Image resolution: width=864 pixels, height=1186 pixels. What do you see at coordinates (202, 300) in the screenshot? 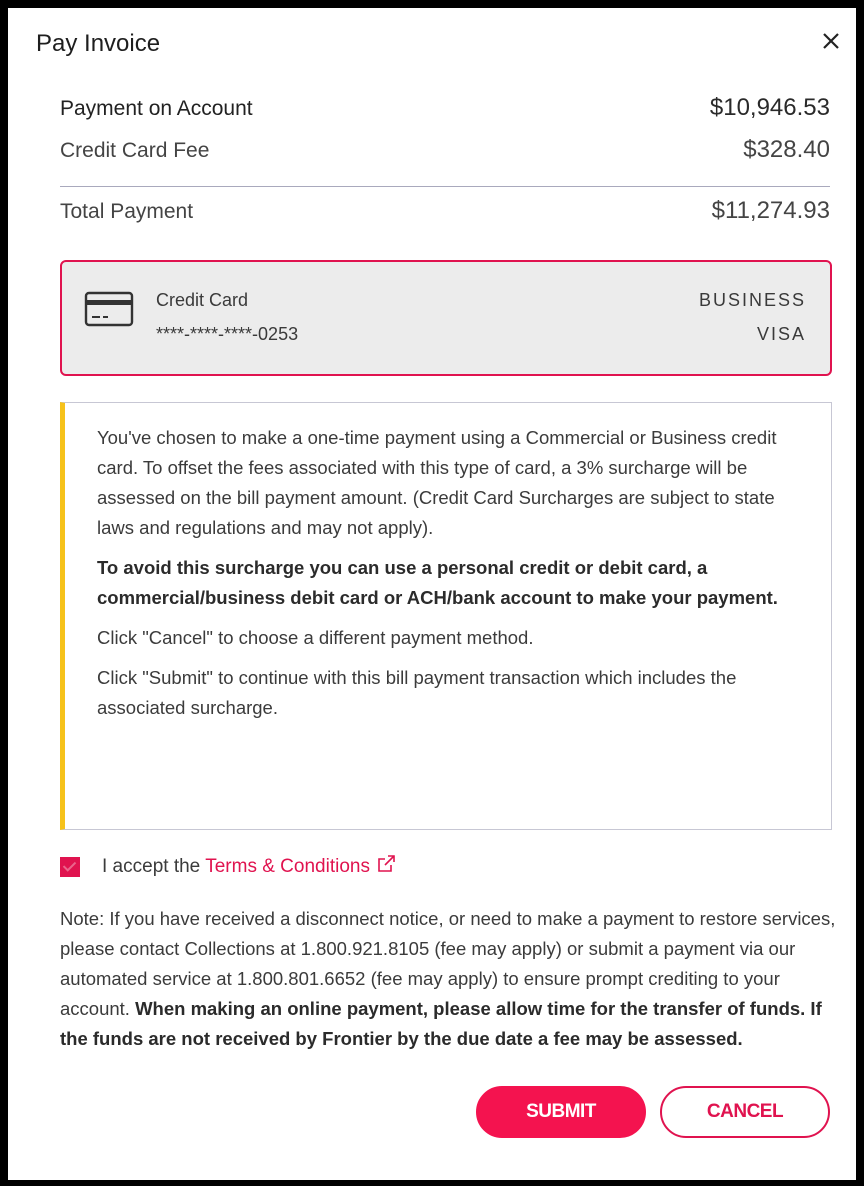
I see `card-type: Credit Card` at bounding box center [202, 300].